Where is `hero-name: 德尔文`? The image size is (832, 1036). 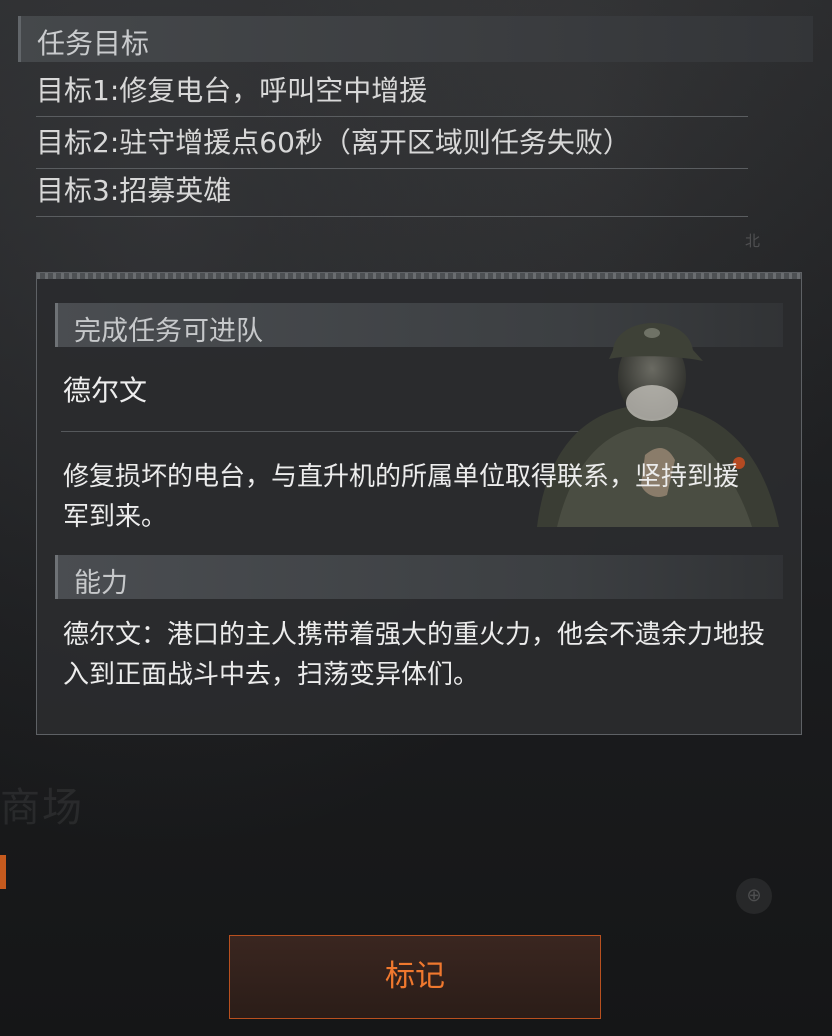 hero-name: 德尔文 is located at coordinates (105, 390).